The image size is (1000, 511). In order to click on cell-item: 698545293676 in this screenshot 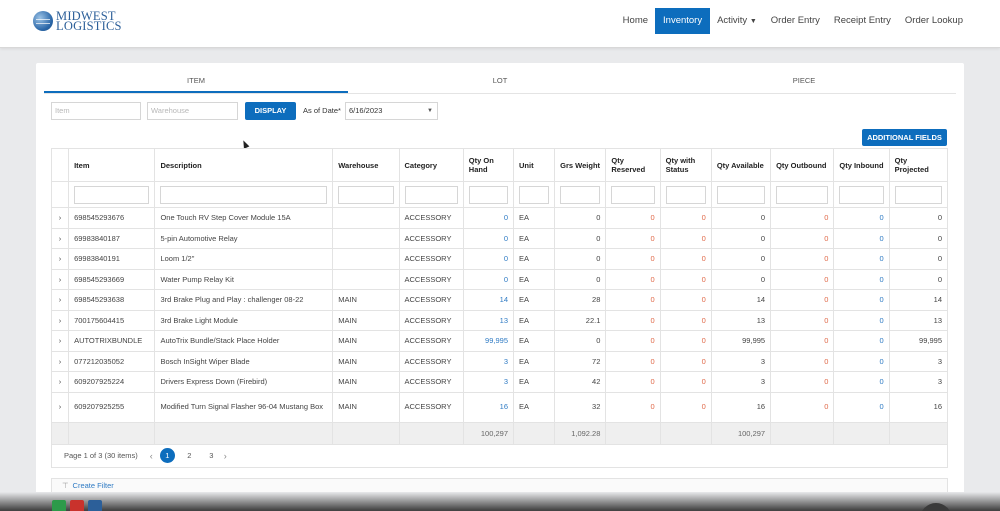, I will do `click(112, 218)`.